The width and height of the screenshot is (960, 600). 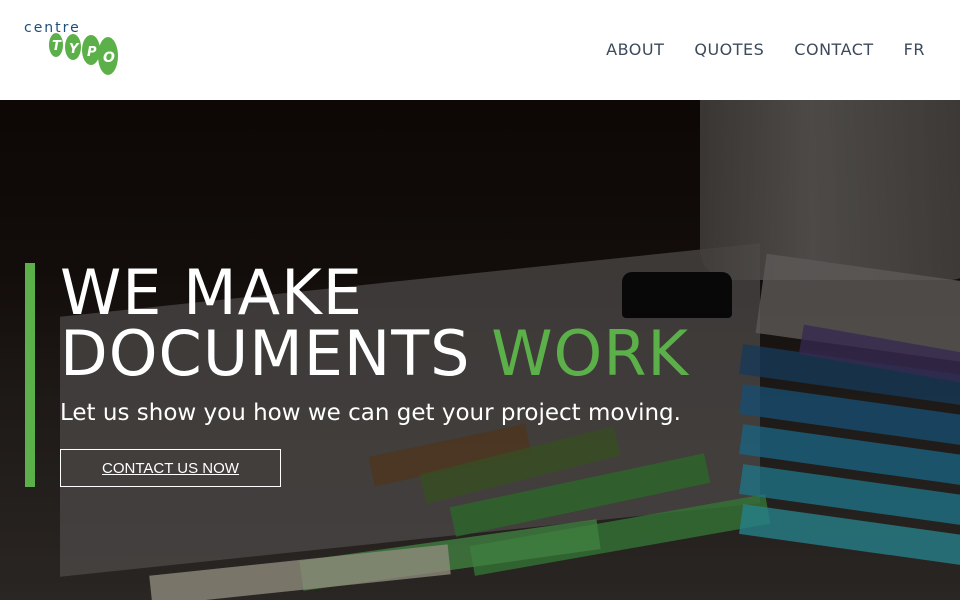 What do you see at coordinates (914, 49) in the screenshot?
I see `nav-language-fr: FR` at bounding box center [914, 49].